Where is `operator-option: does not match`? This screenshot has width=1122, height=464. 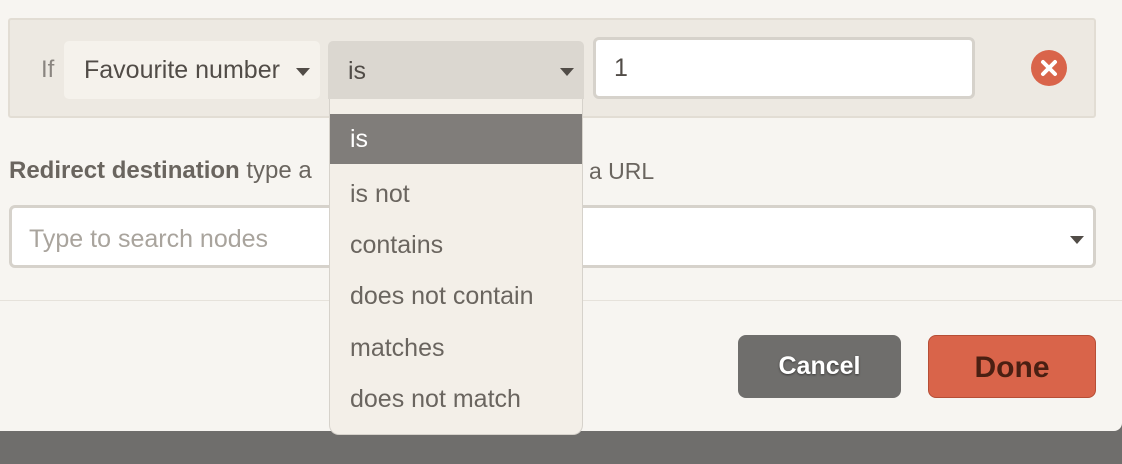 operator-option: does not match is located at coordinates (456, 399).